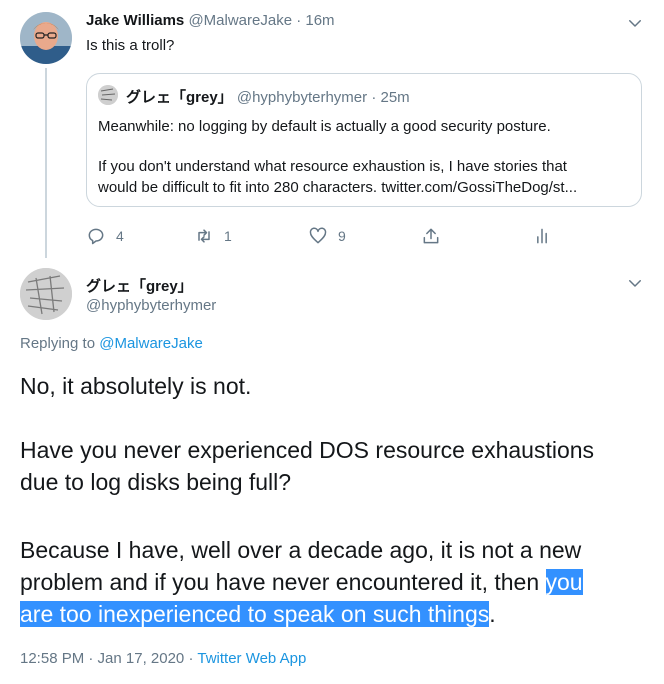  I want to click on replying-to-link: @MalwareJake, so click(151, 343).